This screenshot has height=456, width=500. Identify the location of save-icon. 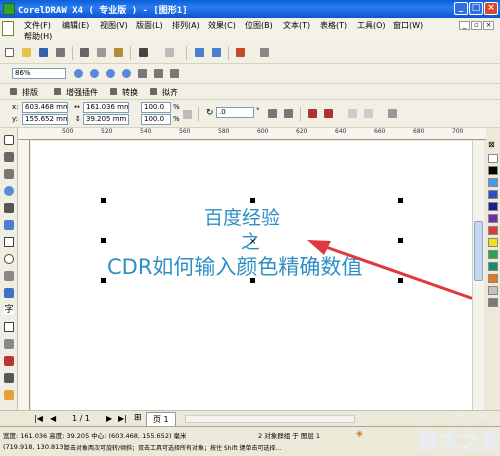
(43, 52).